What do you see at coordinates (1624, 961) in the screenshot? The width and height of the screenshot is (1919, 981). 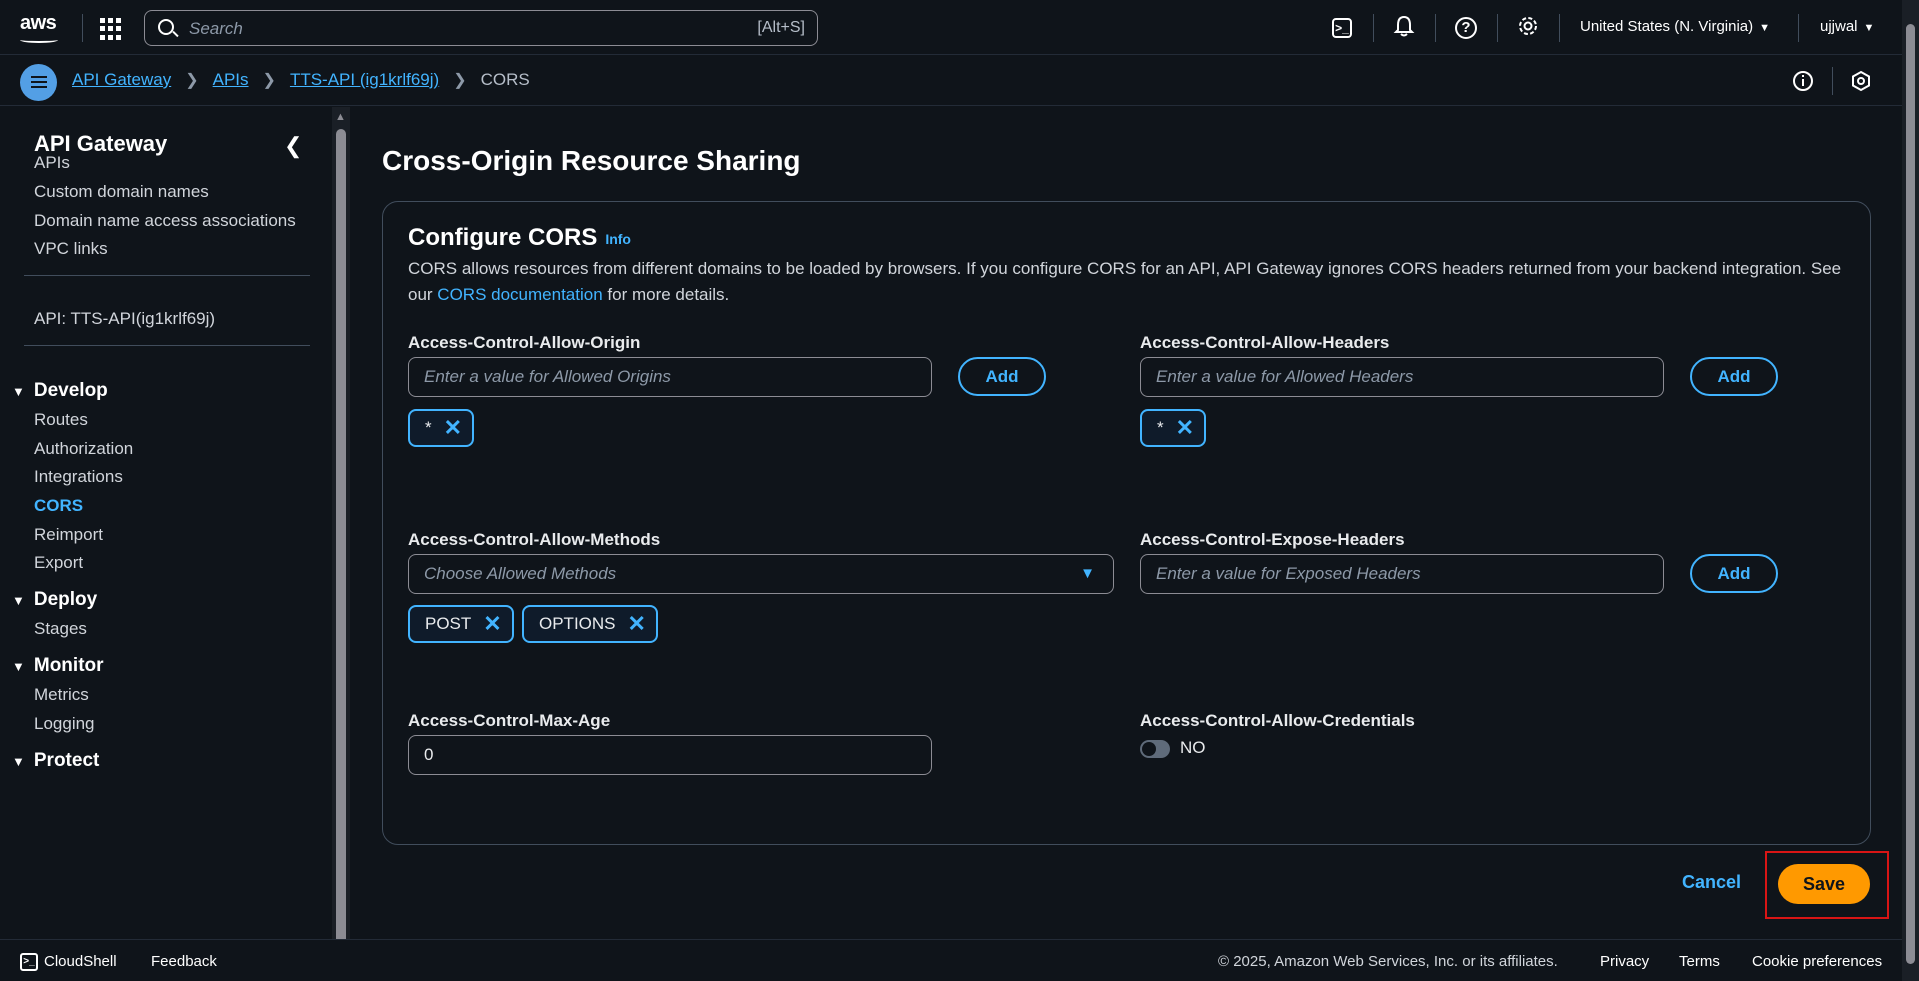 I see `privacy-link: Privacy` at bounding box center [1624, 961].